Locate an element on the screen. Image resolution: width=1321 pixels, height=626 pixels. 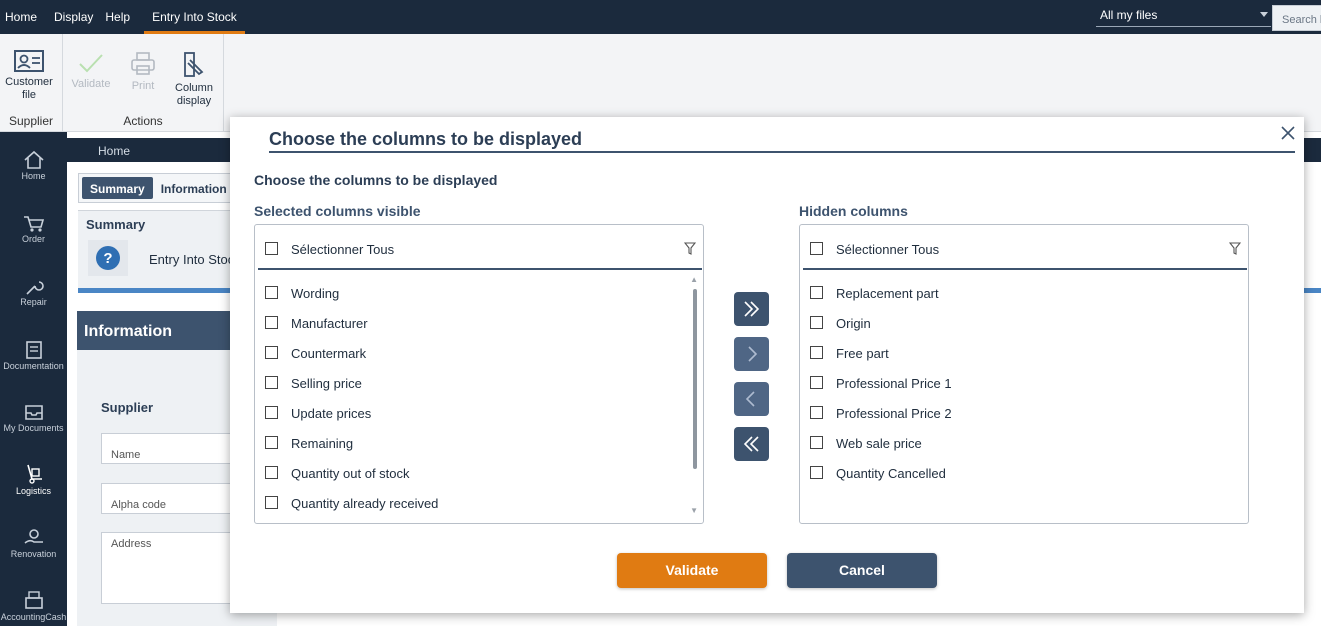
sidebar-item-label: Renovation is located at coordinates (33, 554).